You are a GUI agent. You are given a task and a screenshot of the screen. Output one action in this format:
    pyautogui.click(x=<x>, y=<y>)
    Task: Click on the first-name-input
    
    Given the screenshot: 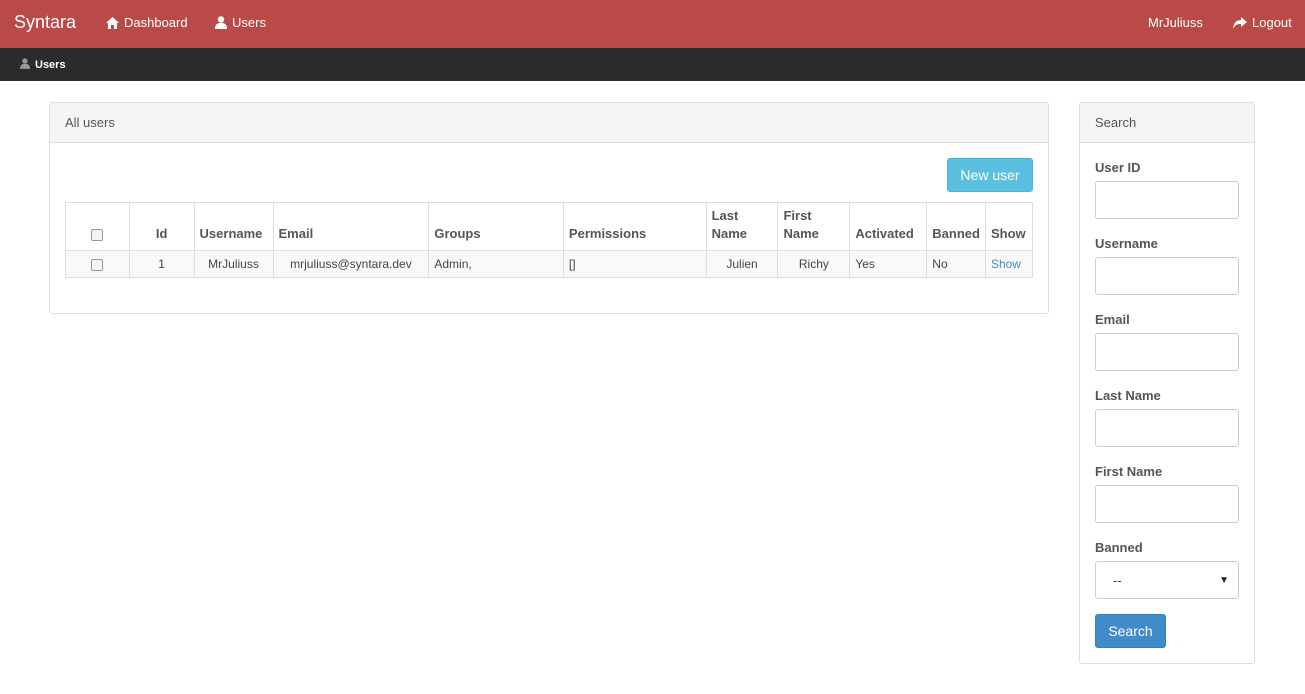 What is the action you would take?
    pyautogui.click(x=1167, y=504)
    